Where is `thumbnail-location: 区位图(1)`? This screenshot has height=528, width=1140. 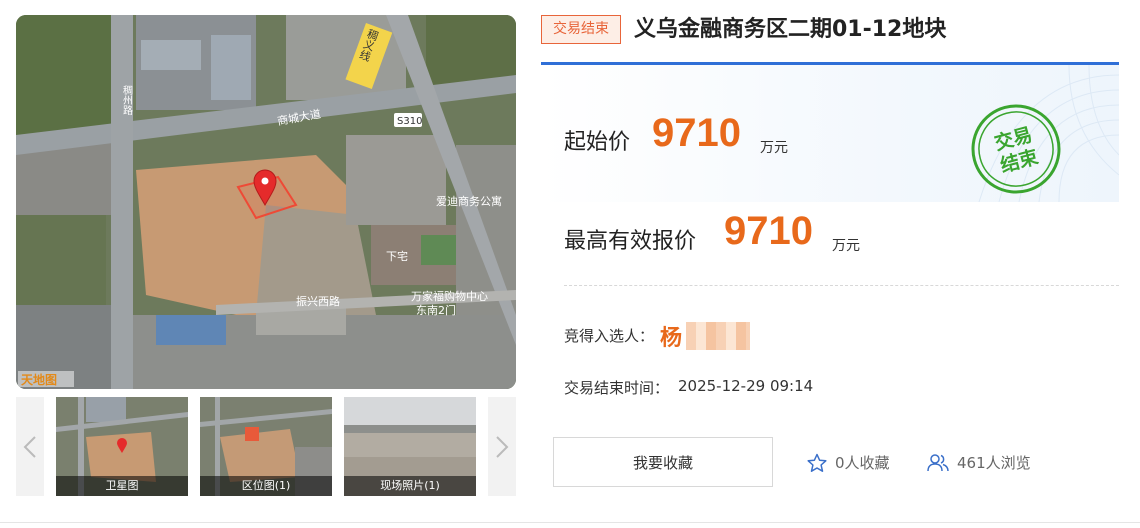 thumbnail-location: 区位图(1) is located at coordinates (266, 446).